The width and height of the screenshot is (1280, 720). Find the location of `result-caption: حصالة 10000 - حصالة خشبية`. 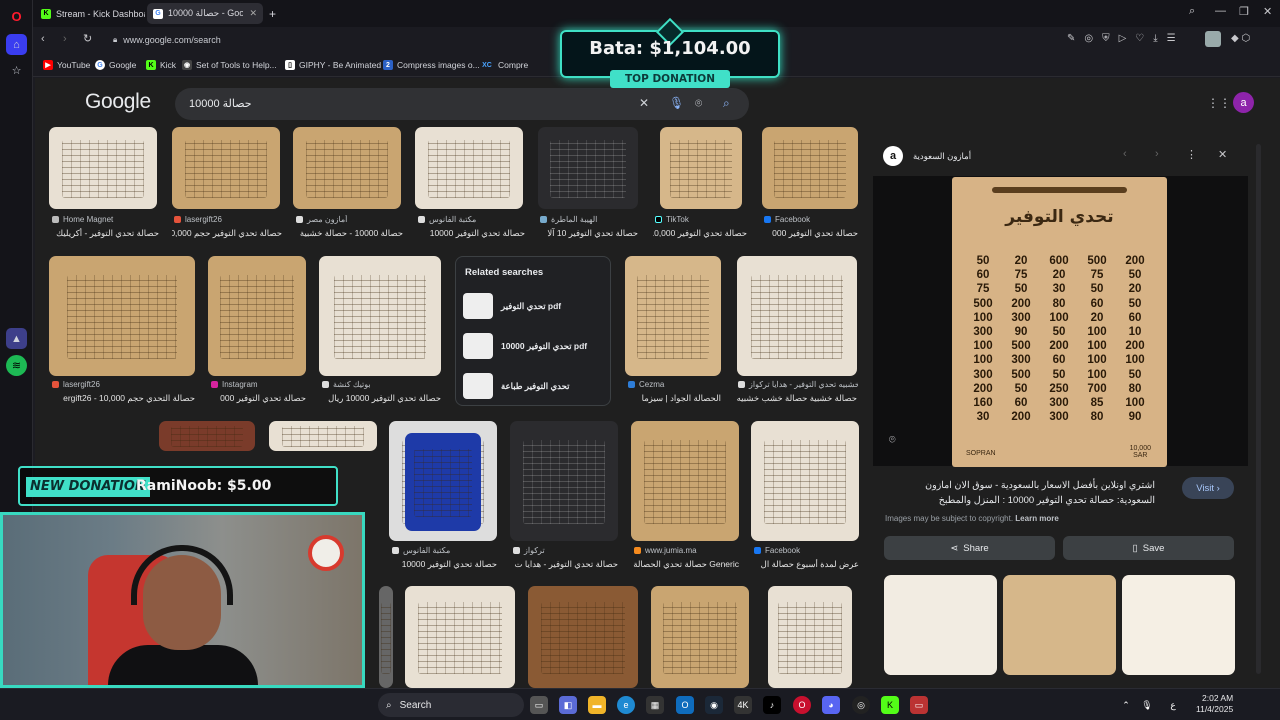

result-caption: حصالة 10000 - حصالة خشبية is located at coordinates (348, 233).